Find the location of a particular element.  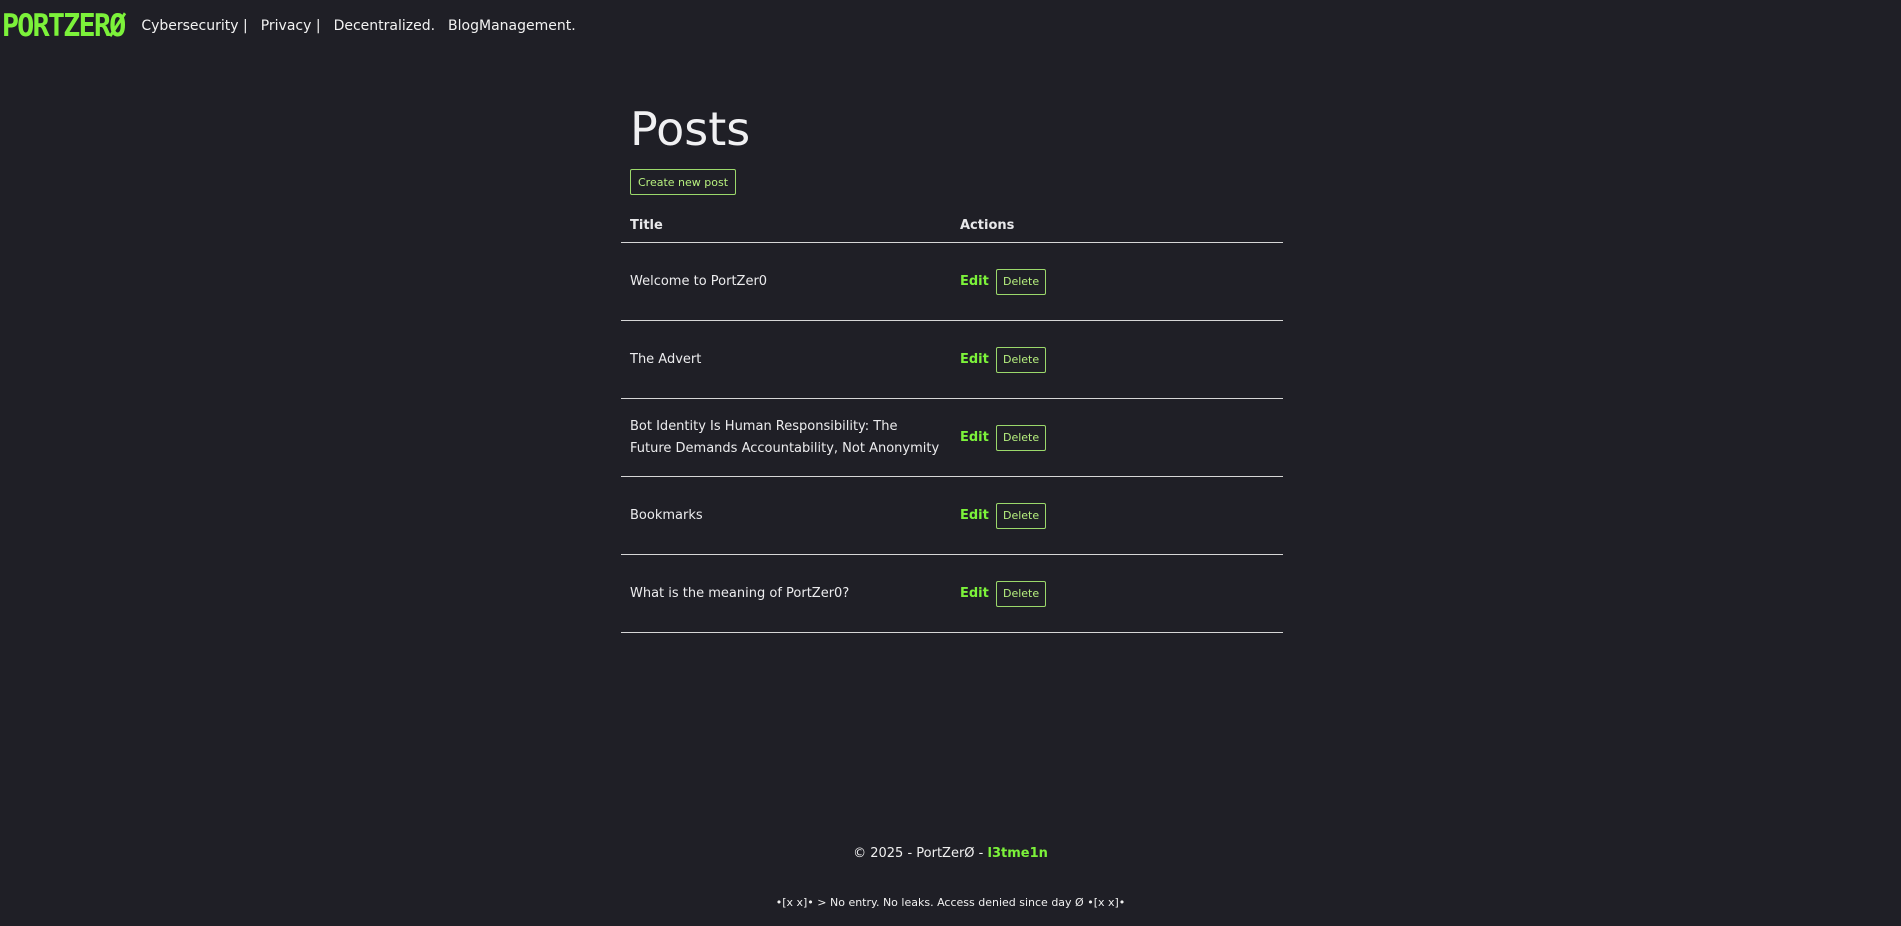

table-header-row: Title Actions is located at coordinates (952, 225).